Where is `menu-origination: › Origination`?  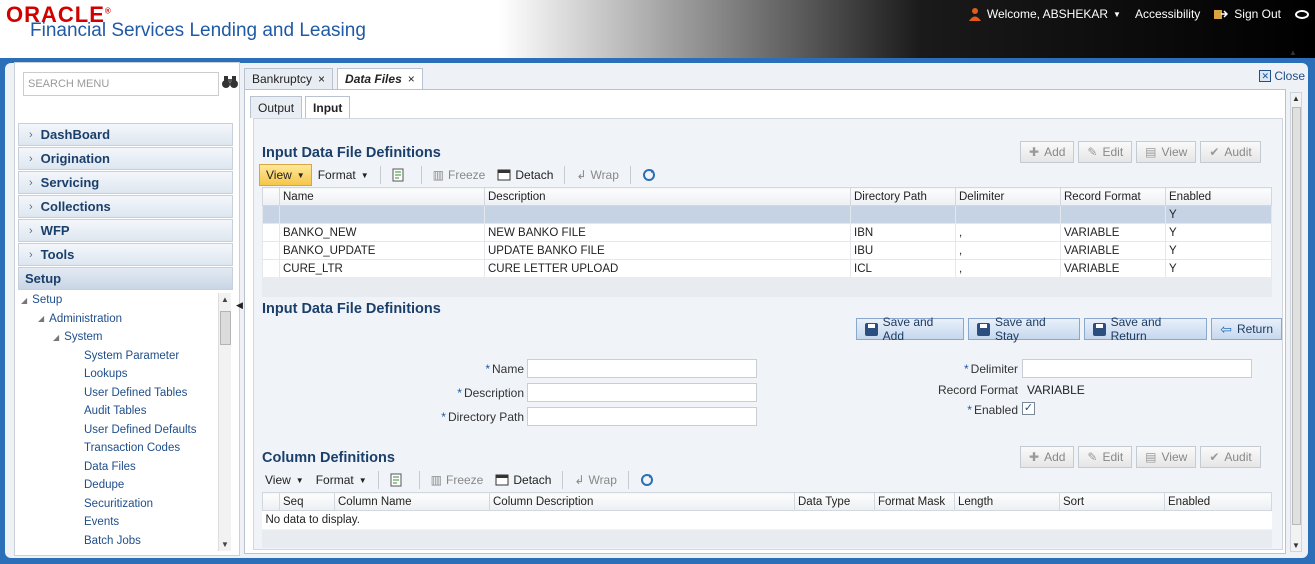
menu-origination: › Origination is located at coordinates (125, 158).